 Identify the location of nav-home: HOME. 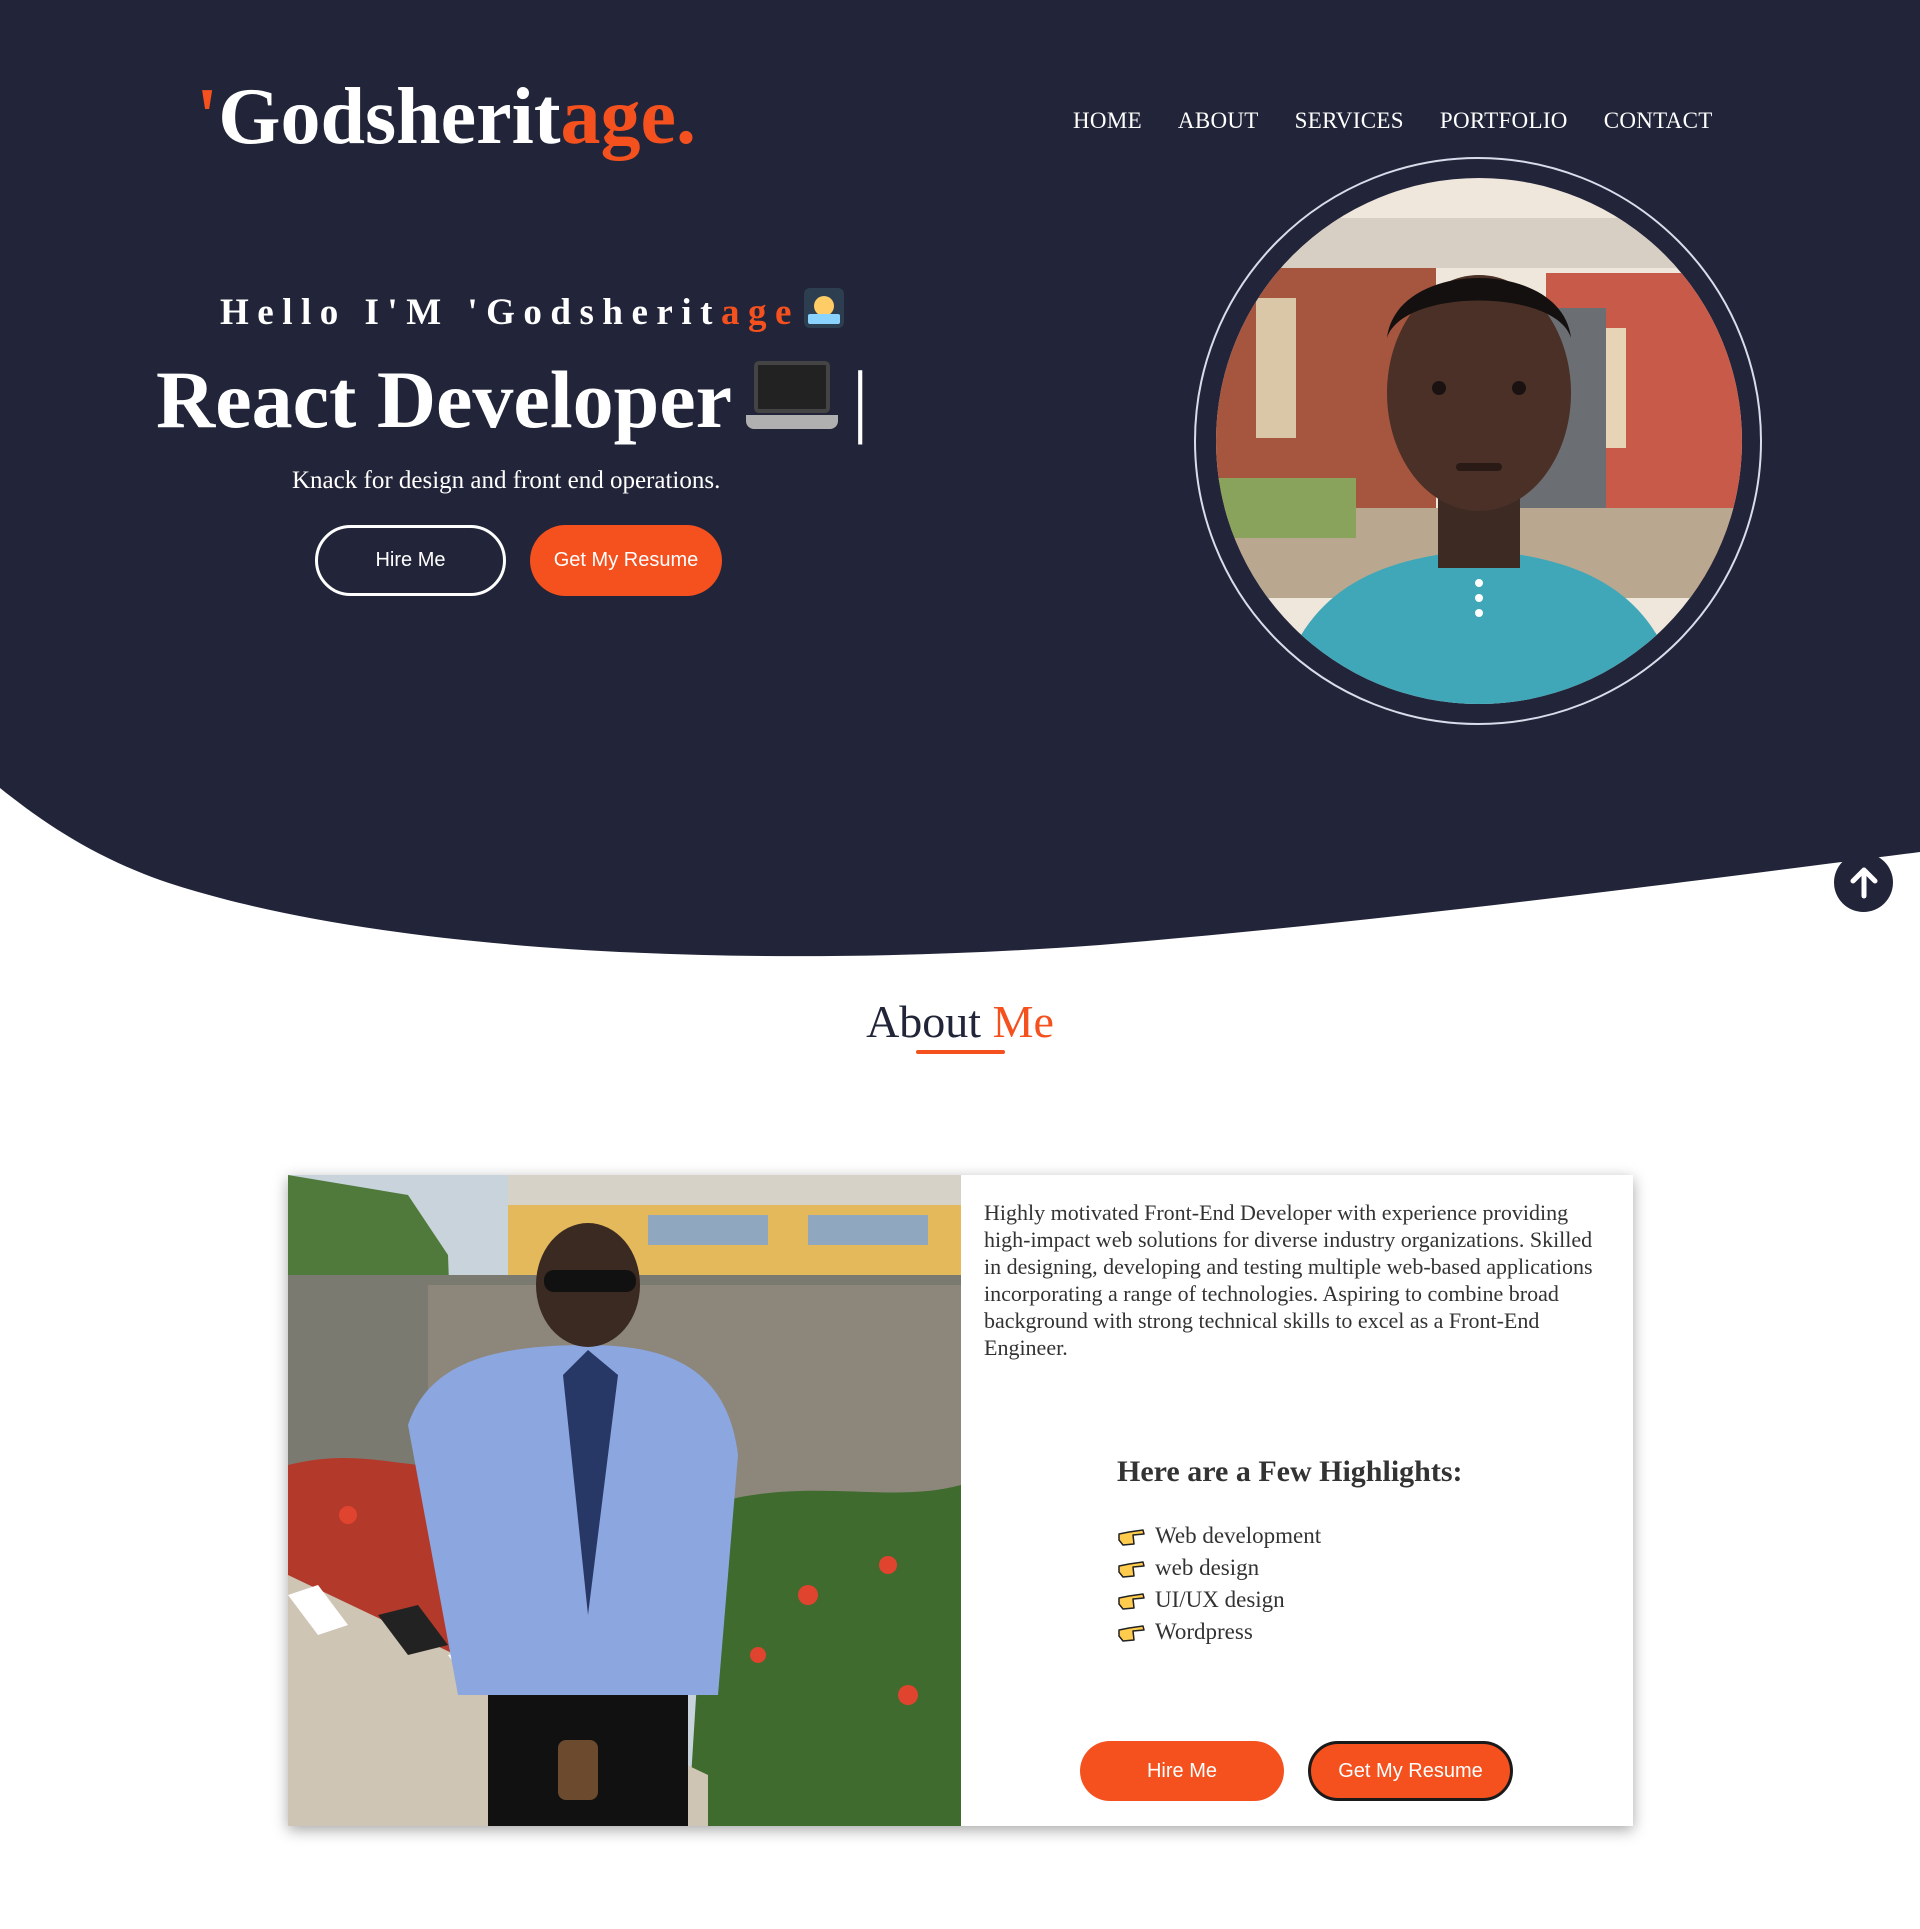
(1107, 121).